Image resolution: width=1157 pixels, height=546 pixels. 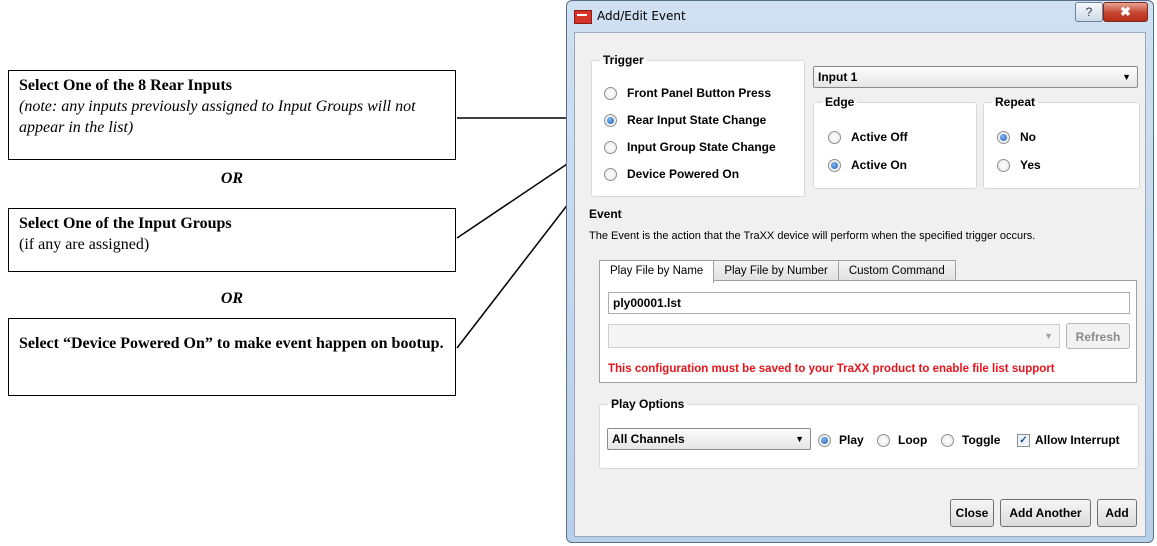 What do you see at coordinates (860, 16) in the screenshot?
I see `title-bar: Add/Edit Event ? ✖` at bounding box center [860, 16].